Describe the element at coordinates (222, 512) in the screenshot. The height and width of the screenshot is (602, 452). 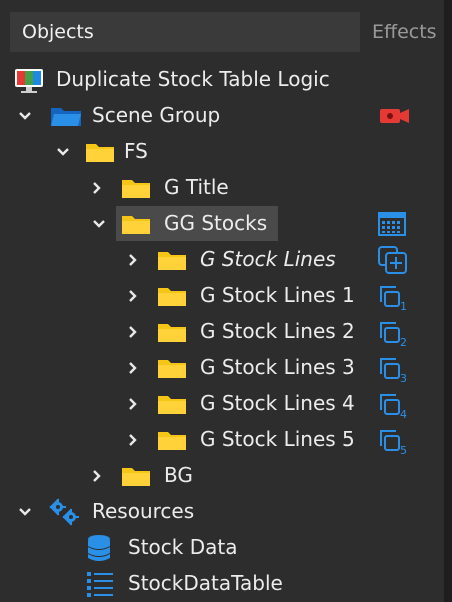
I see `tree-item-resources: Resources` at that location.